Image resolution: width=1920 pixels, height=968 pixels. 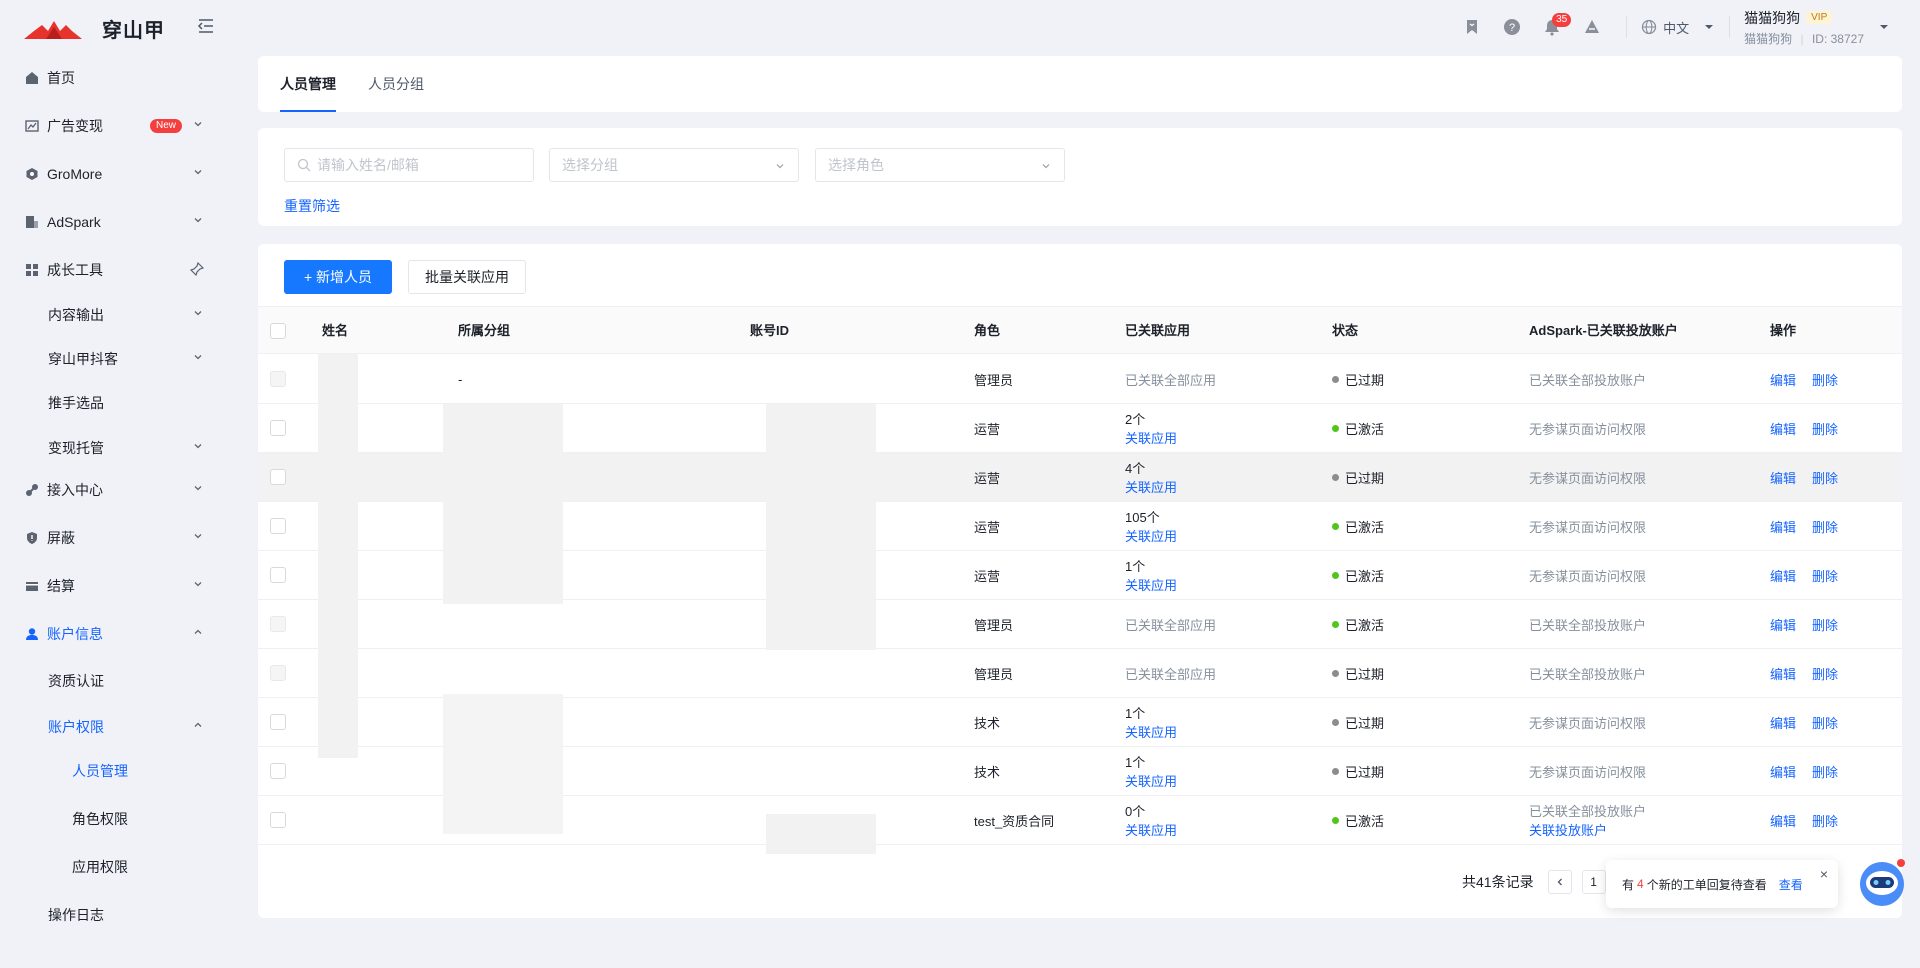 I want to click on pin-icon, so click(x=197, y=269).